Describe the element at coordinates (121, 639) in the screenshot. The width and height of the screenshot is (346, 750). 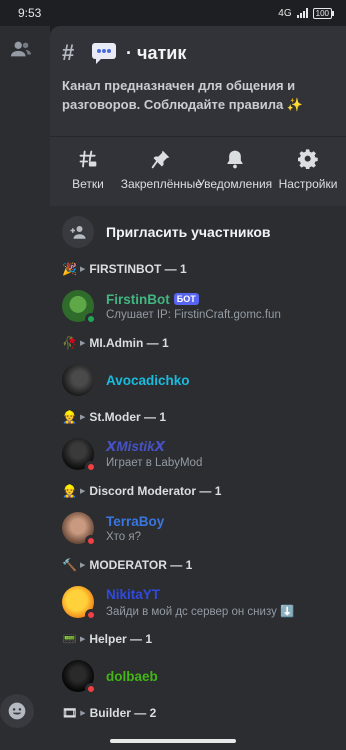
I see `role-section-label: Helper — 1` at that location.